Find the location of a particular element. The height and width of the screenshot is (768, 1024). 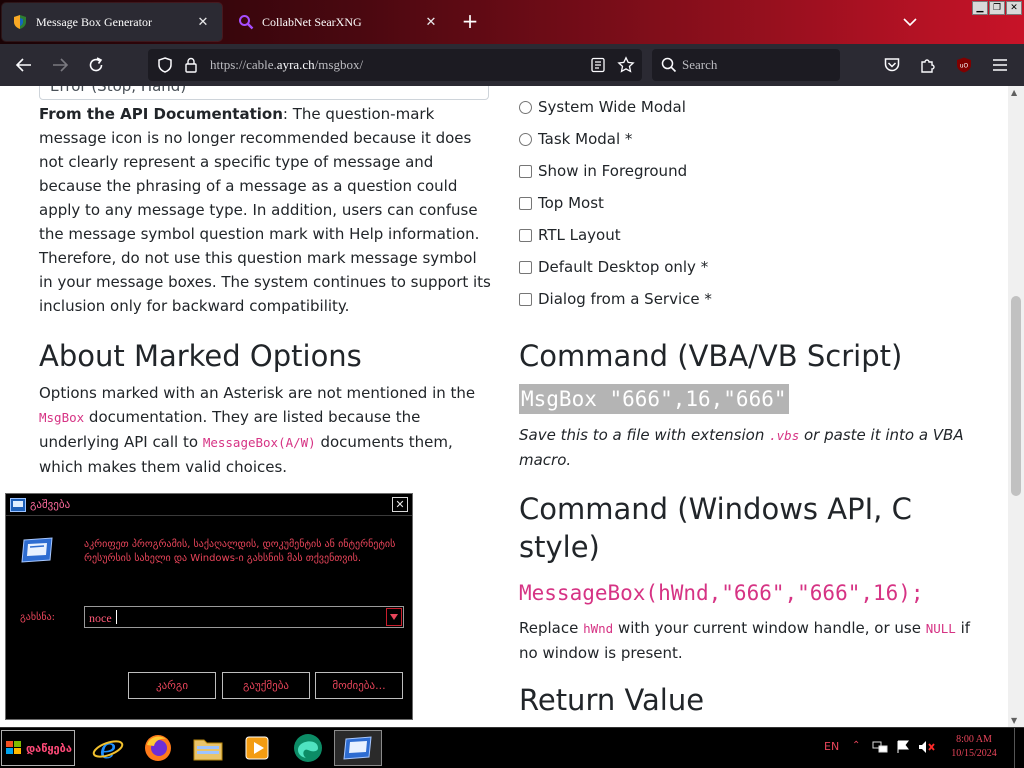

tab-message-box-generator: Message Box Generator ✕ is located at coordinates (112, 22).